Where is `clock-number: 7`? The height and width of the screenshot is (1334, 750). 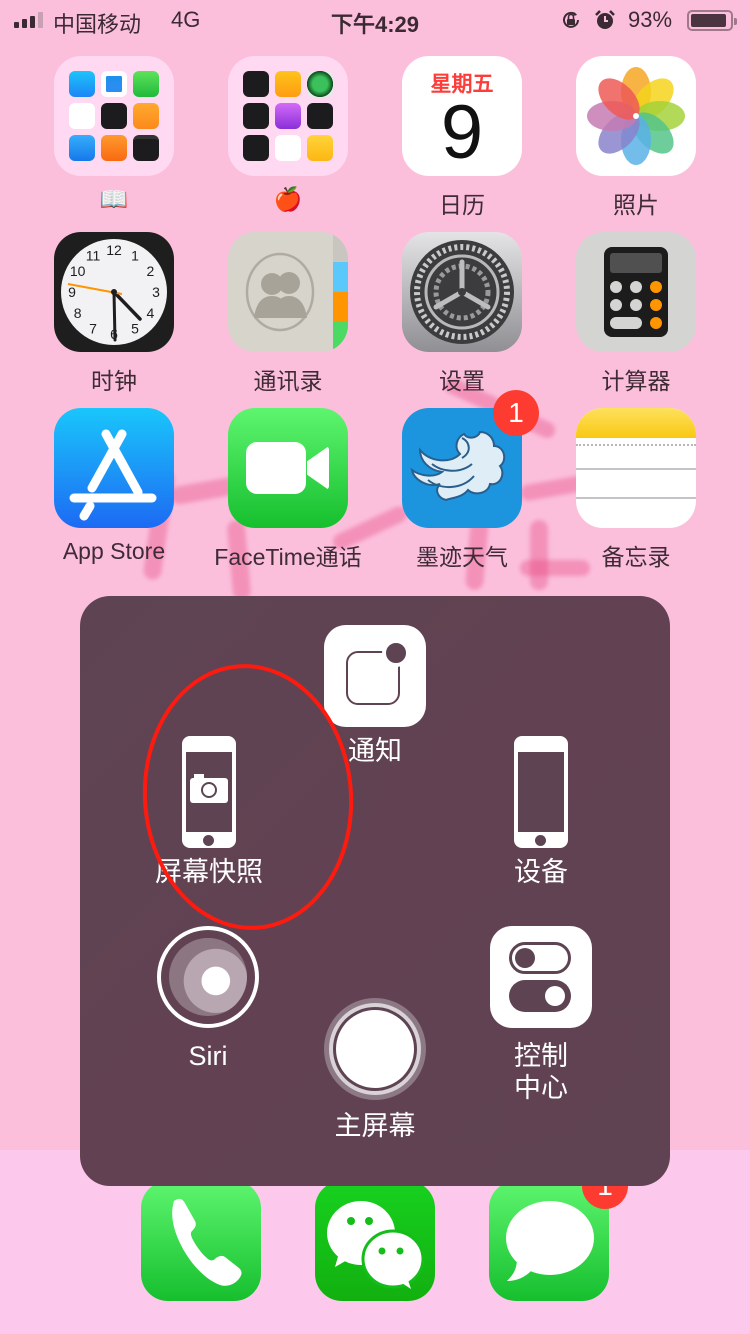
clock-number: 7 is located at coordinates (93, 328).